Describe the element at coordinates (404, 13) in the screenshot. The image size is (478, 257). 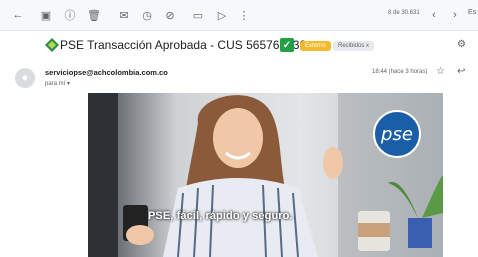
I see `pagination-text: 8 de 30.631` at that location.